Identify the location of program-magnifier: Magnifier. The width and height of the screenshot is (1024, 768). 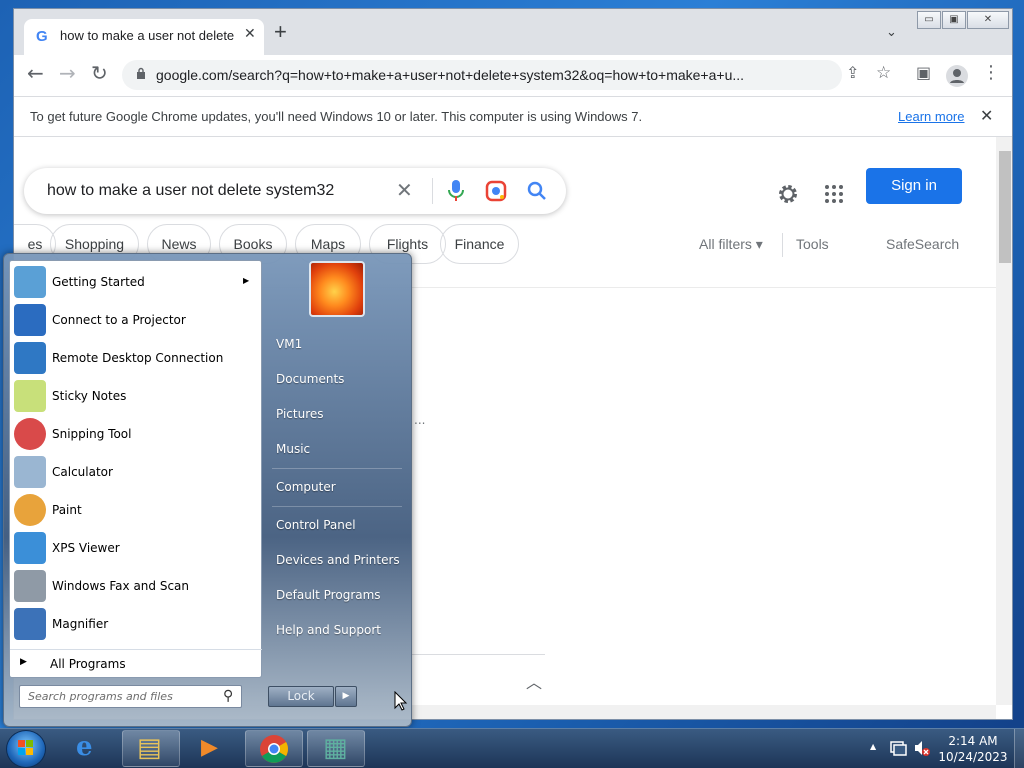
(136, 624).